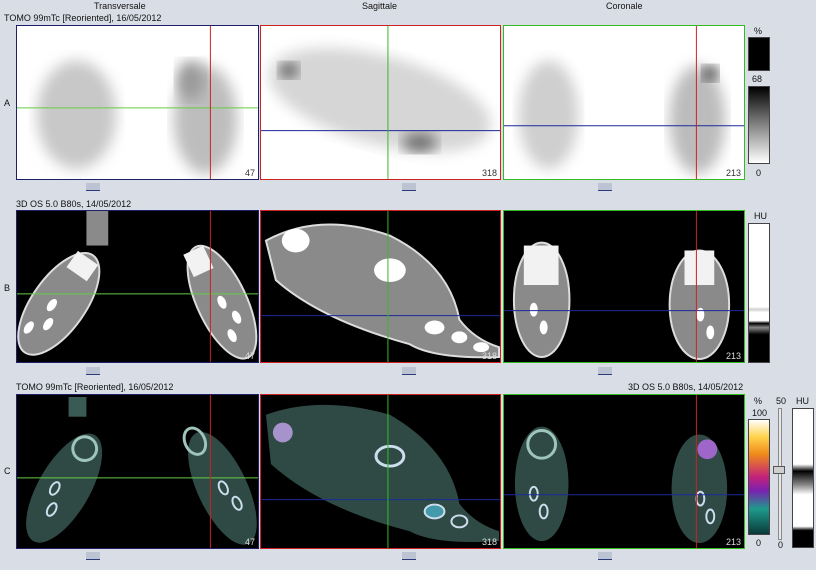 The width and height of the screenshot is (816, 570). Describe the element at coordinates (803, 478) in the screenshot. I see `row-c-ct-color-scale` at that location.